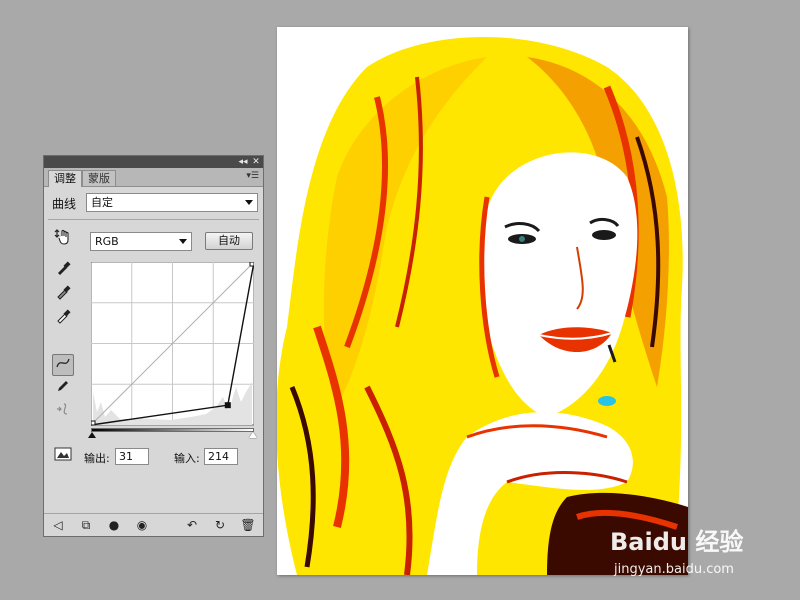  What do you see at coordinates (153, 177) in the screenshot?
I see `panel-tabs: 调整 蒙版 ▾☰` at bounding box center [153, 177].